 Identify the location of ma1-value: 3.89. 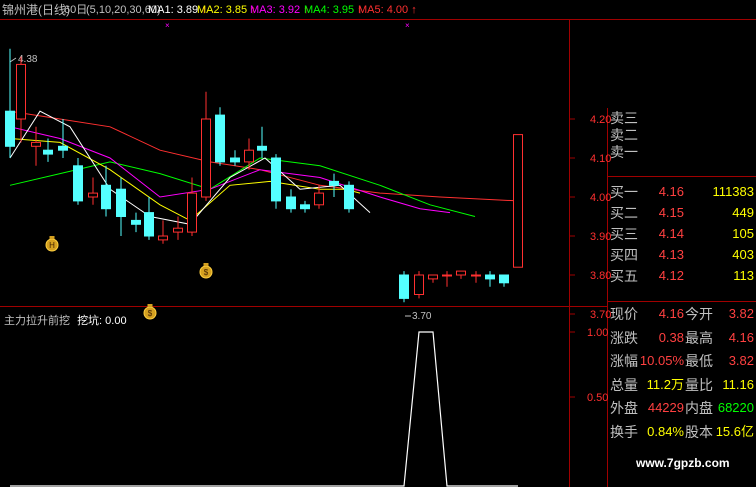
(187, 10).